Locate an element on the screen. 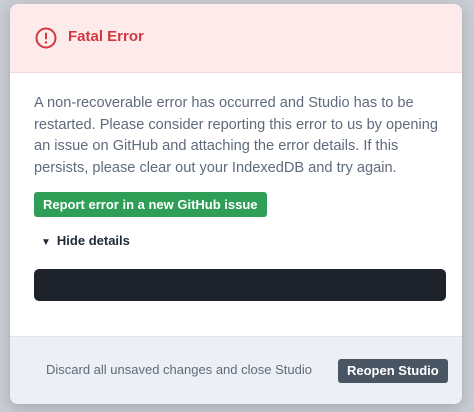 The width and height of the screenshot is (474, 412). error-details-panel is located at coordinates (240, 285).